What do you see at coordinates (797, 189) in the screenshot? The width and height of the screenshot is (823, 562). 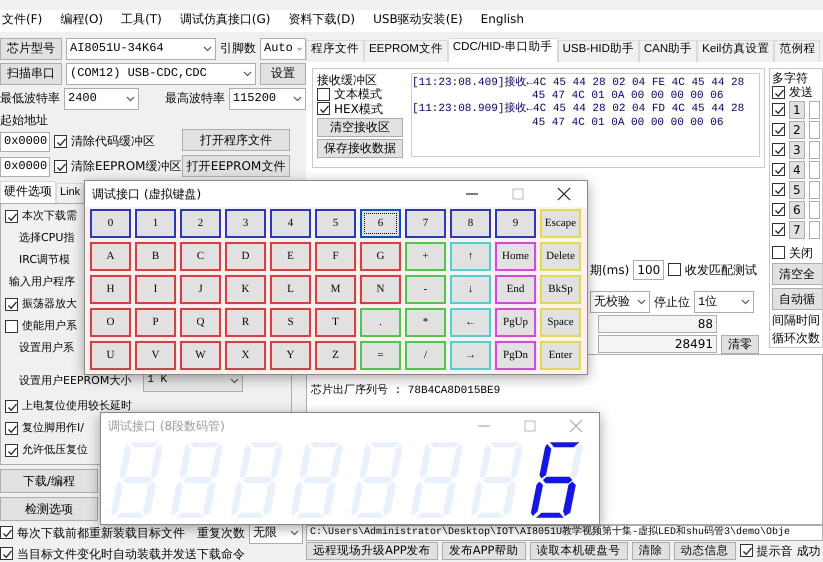 I see `button: 5` at bounding box center [797, 189].